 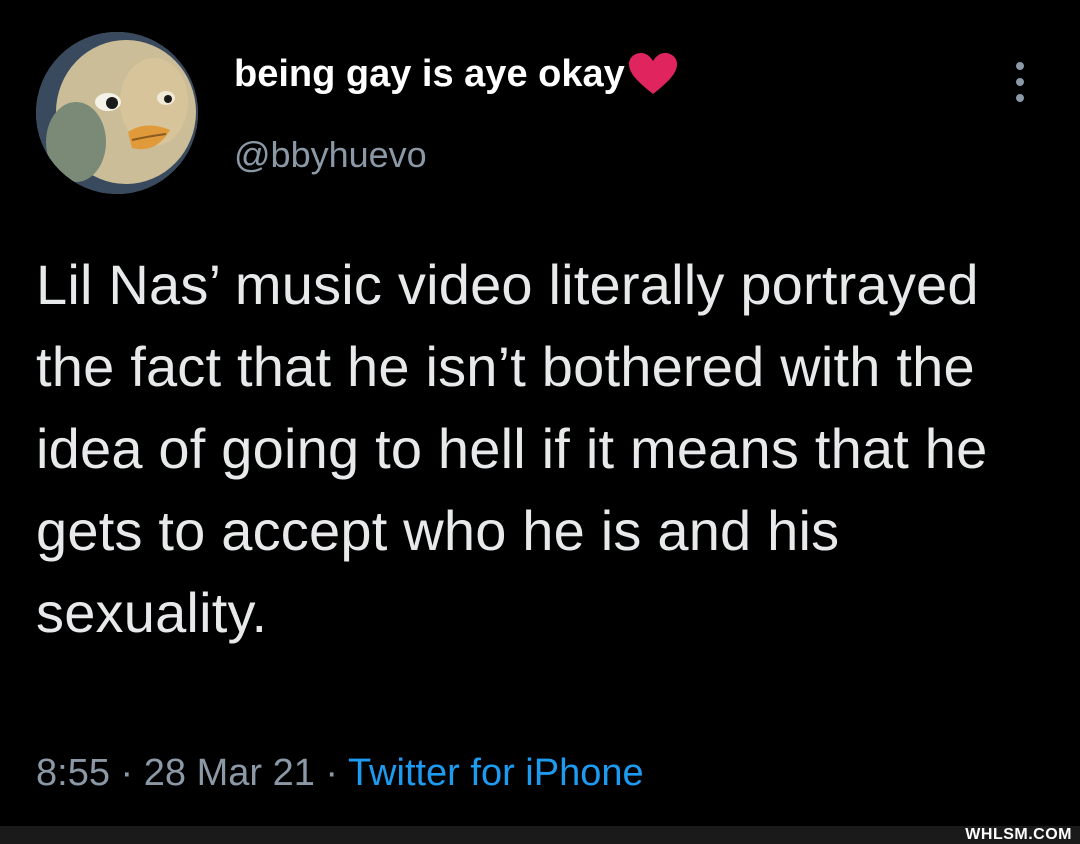 I want to click on tweet-source-link: Twitter for iPhone, so click(x=496, y=773).